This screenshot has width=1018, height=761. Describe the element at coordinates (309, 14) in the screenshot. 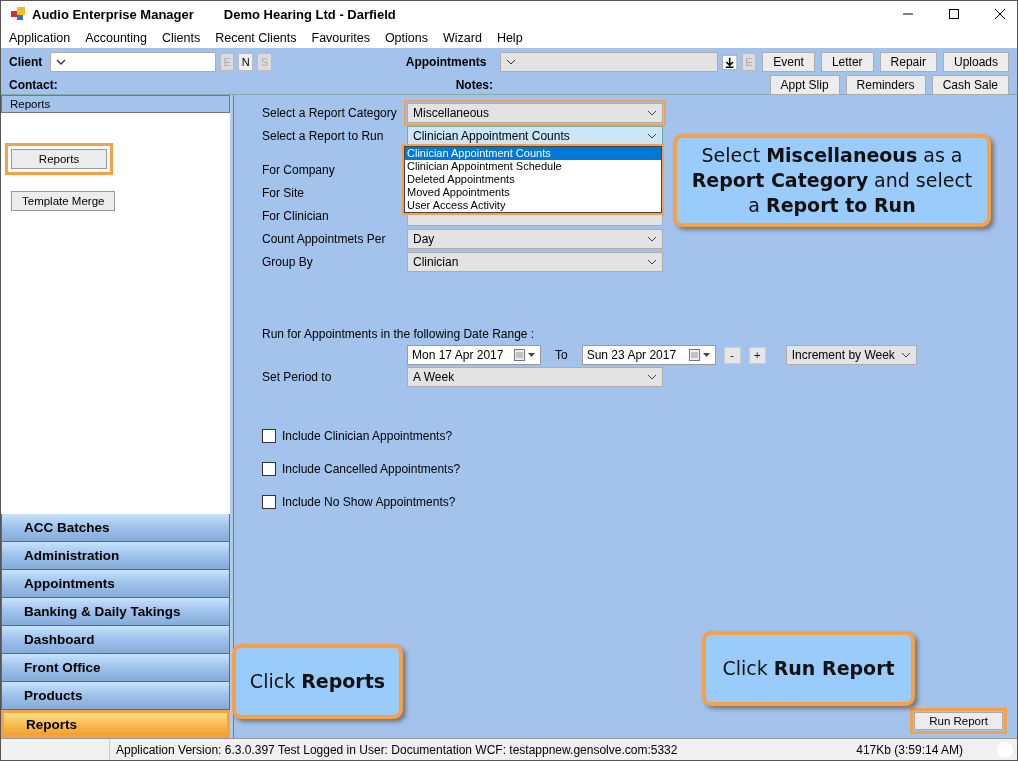

I see `window-subtitle: Demo Hearing Ltd - Darfield` at that location.